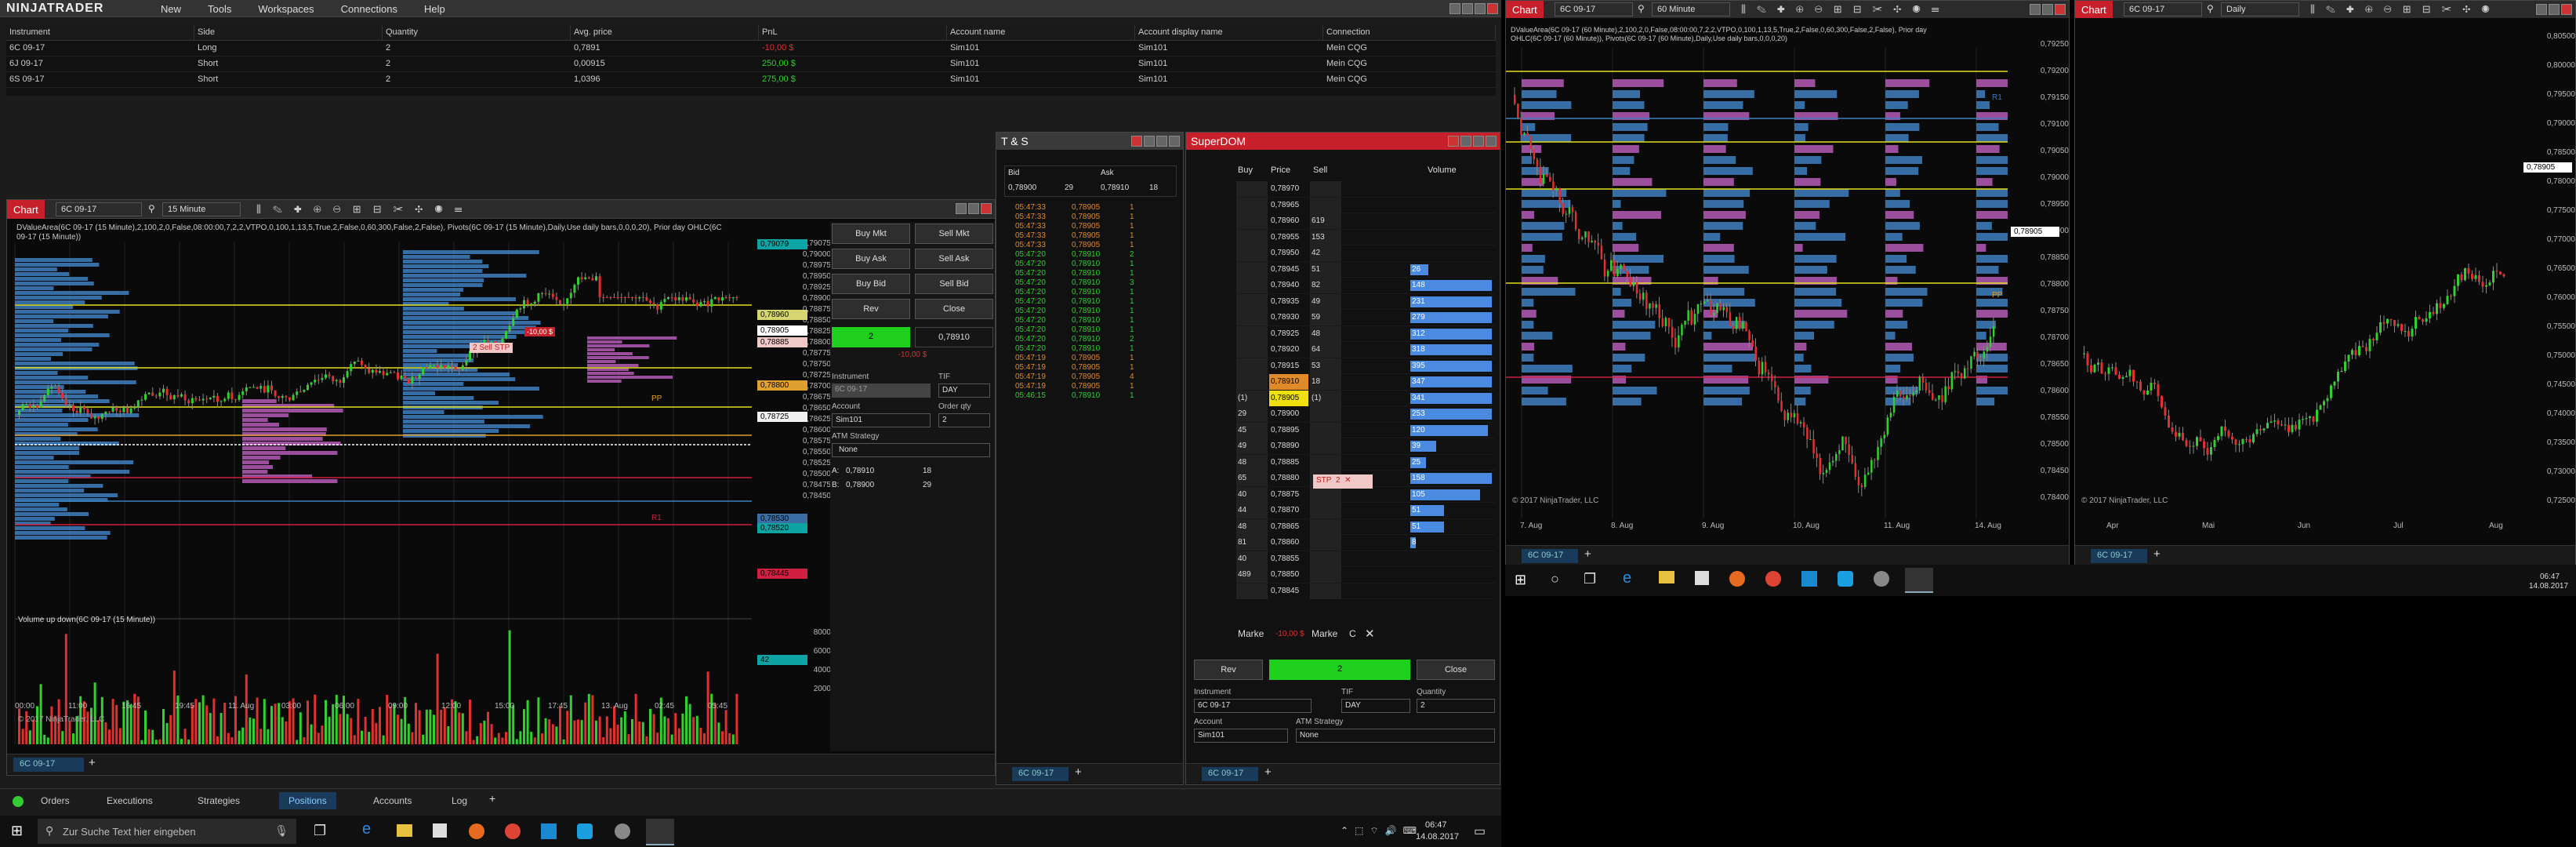  Describe the element at coordinates (1366, 494) in the screenshot. I see `dom-row: 40 0,78875 105` at that location.